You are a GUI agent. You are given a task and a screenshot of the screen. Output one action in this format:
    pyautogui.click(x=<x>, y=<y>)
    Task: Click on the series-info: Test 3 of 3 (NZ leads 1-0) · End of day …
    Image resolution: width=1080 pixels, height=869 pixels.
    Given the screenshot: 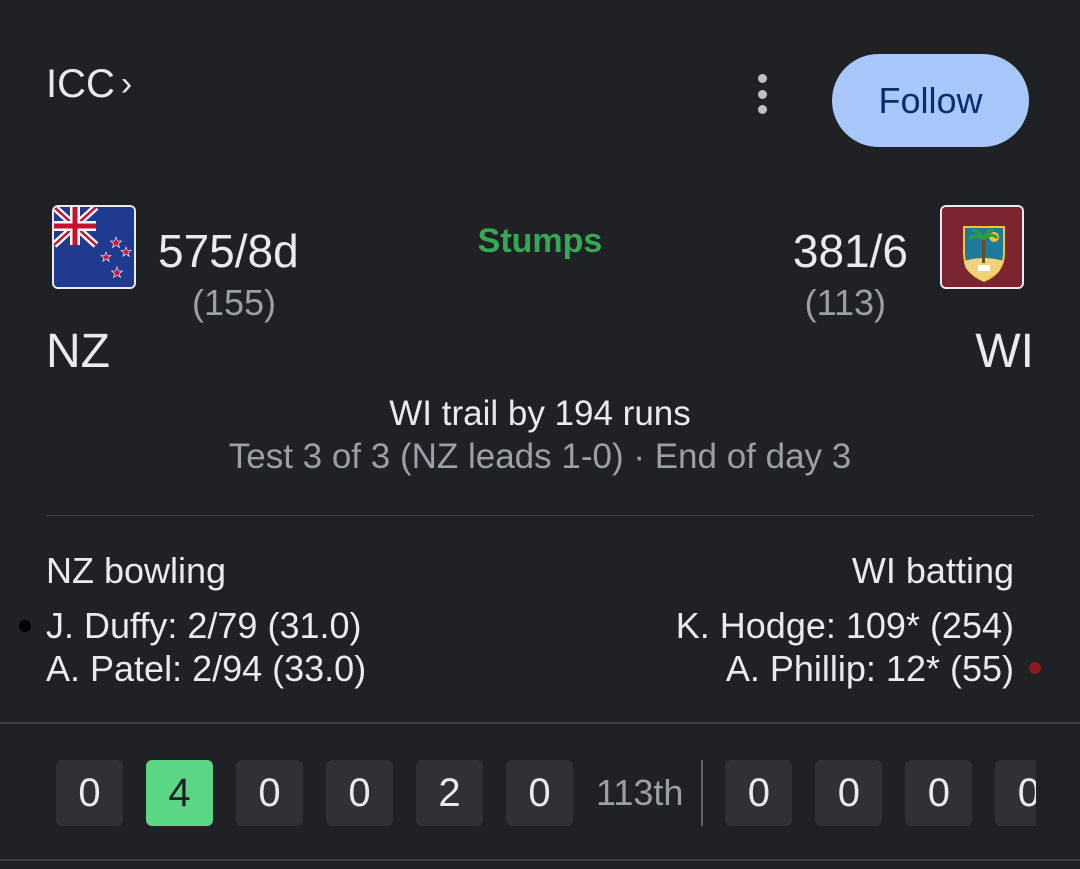 What is the action you would take?
    pyautogui.click(x=540, y=456)
    